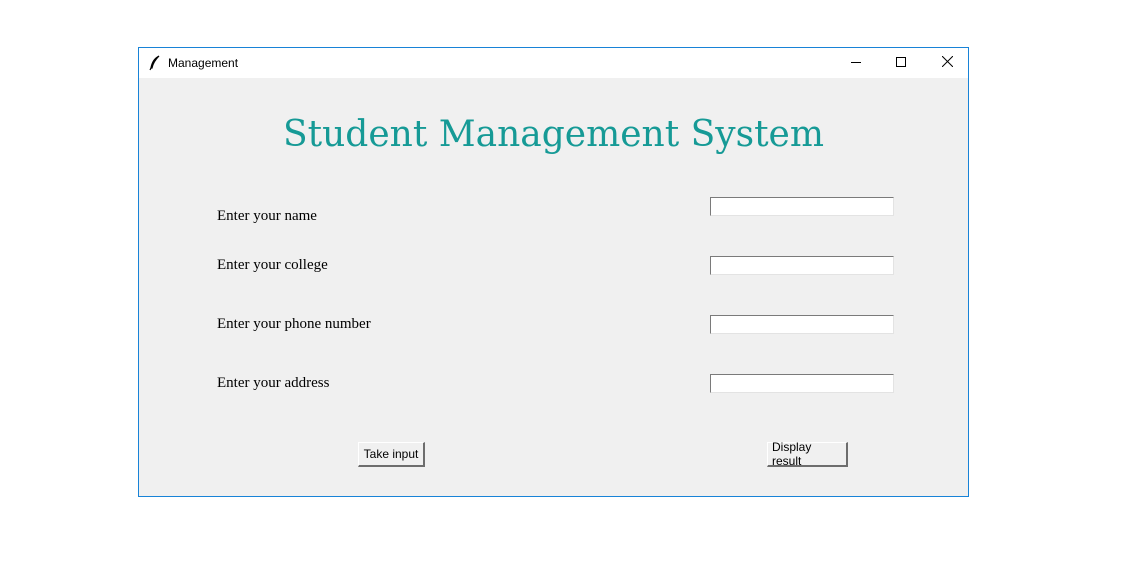 Image resolution: width=1128 pixels, height=587 pixels. What do you see at coordinates (267, 216) in the screenshot?
I see `name-label: Enter your name` at bounding box center [267, 216].